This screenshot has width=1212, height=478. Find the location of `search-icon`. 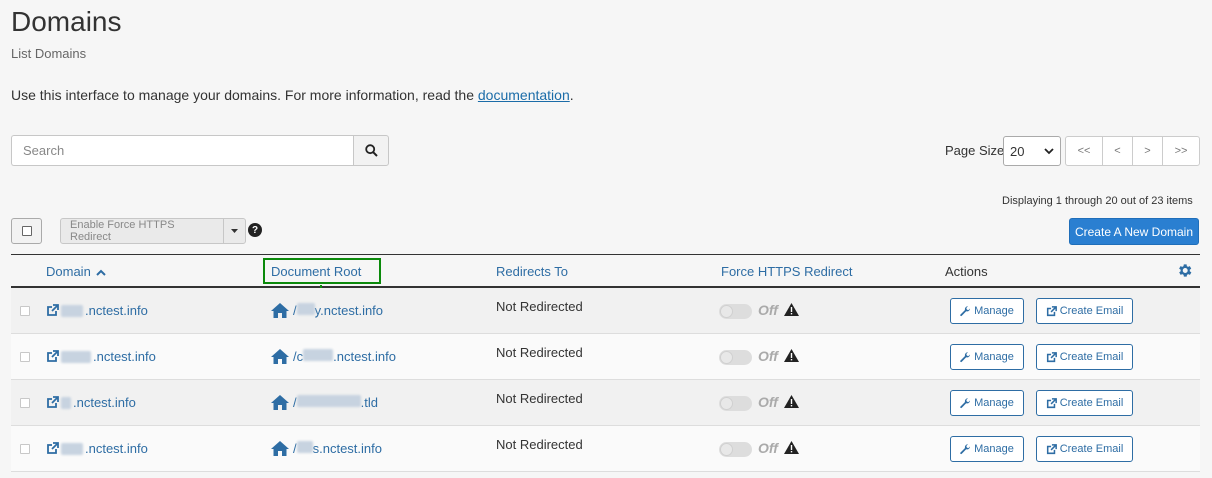

search-icon is located at coordinates (371, 150).